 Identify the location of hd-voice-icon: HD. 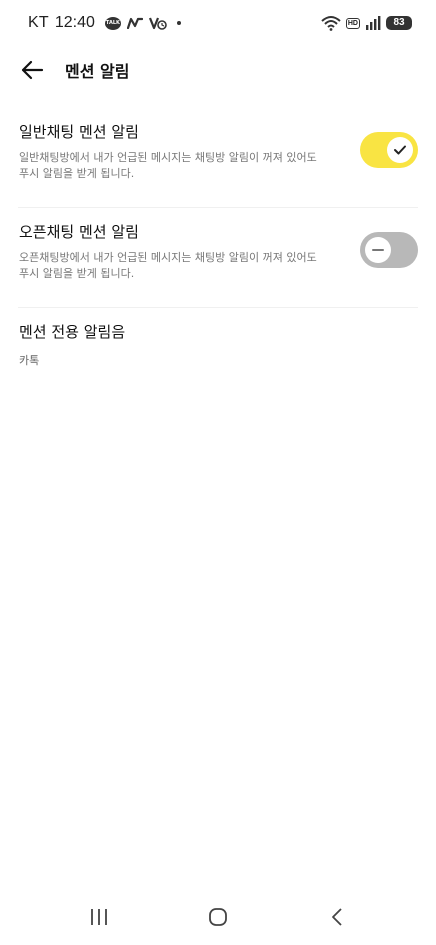
(352, 23).